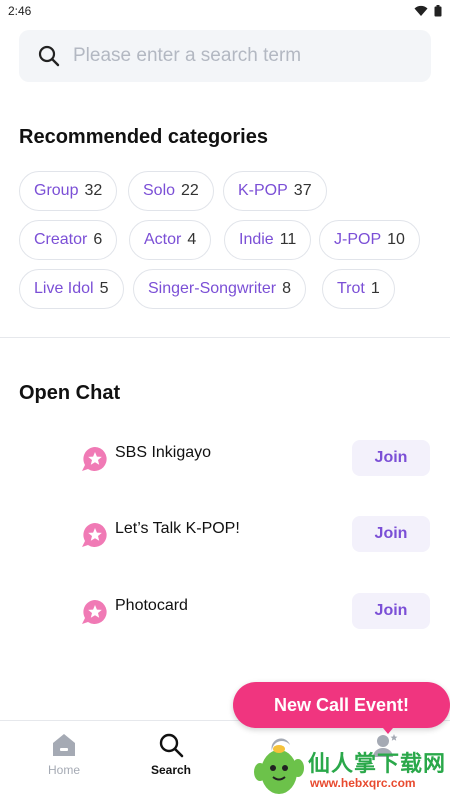  I want to click on nav-home: Home, so click(64, 754).